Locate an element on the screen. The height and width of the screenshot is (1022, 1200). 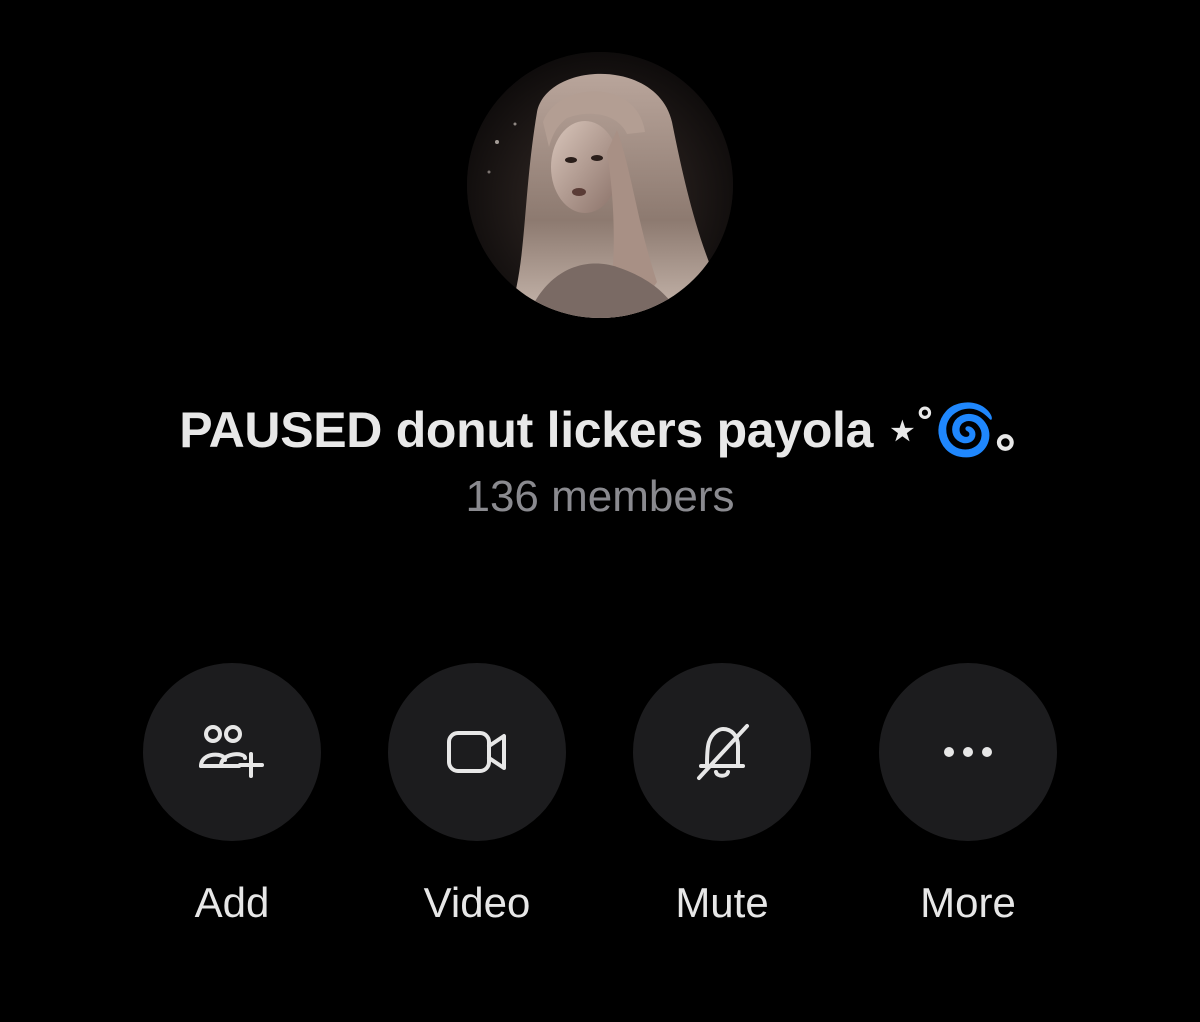
video-camera-icon is located at coordinates (476, 752).